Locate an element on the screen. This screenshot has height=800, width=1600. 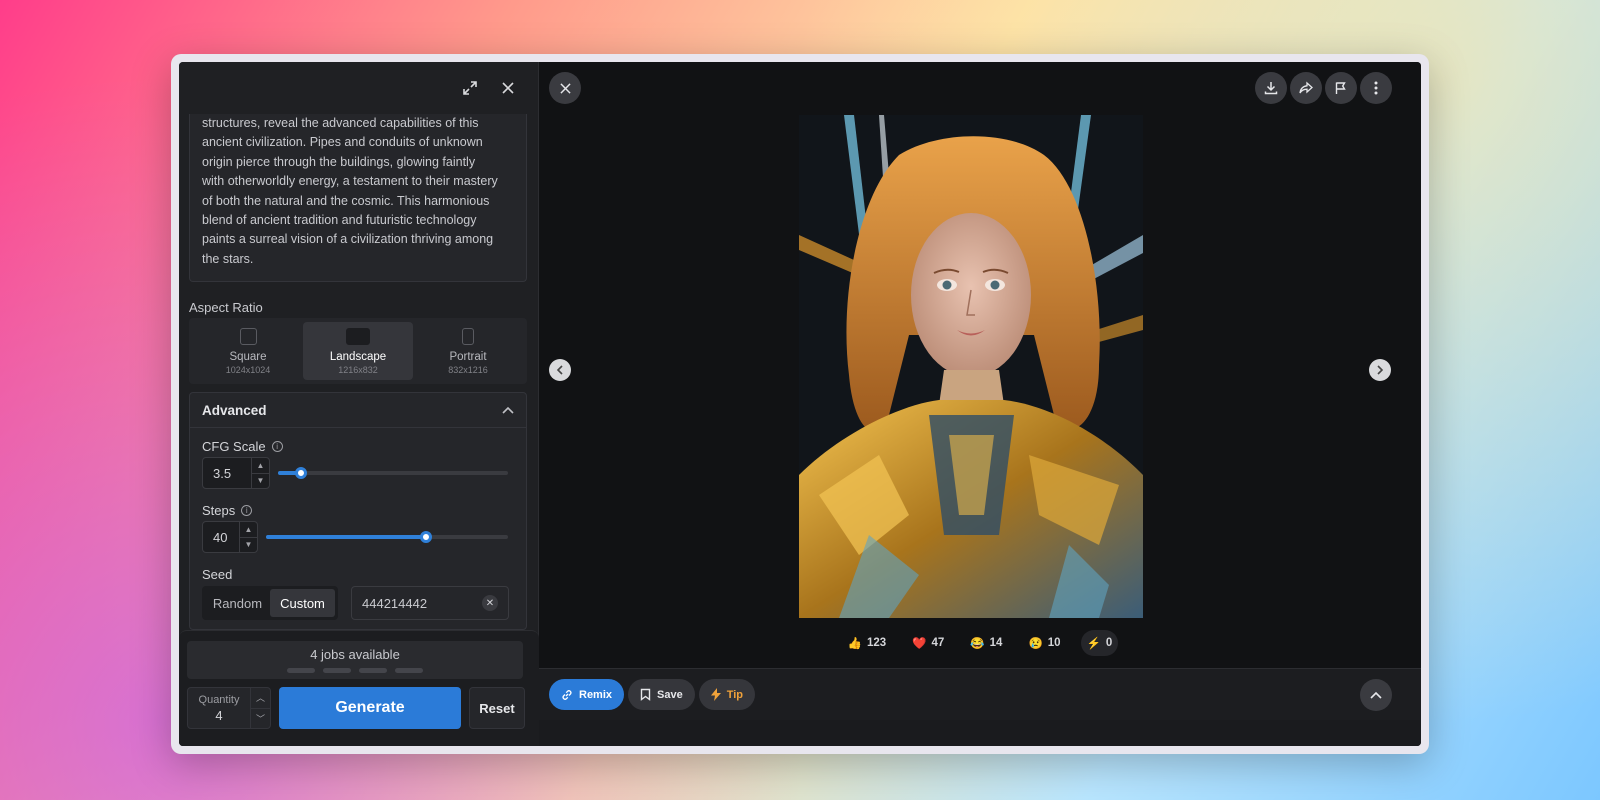
aspect-option-name: Landscape is located at coordinates (358, 356).